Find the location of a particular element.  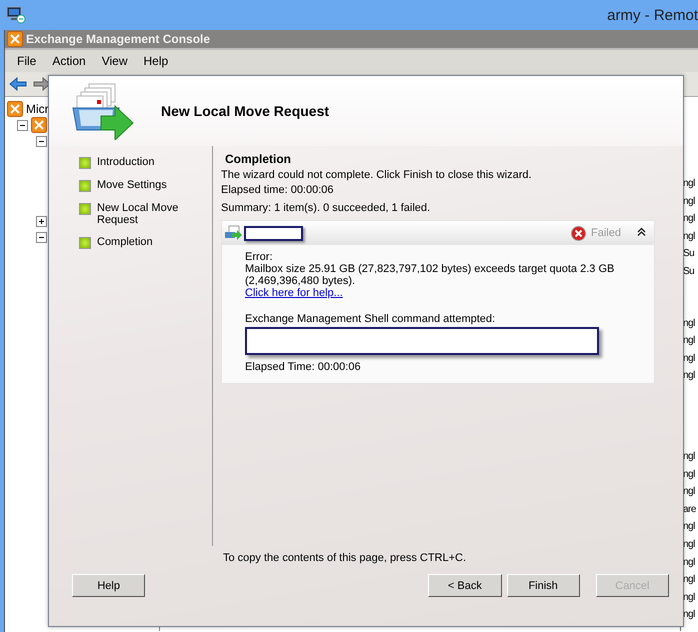

error-message: Mailbox size 25.91 GB (27,823,797,102 bytes) exceeds target quota 2.3 GB (2,469,396,480 bytes). is located at coordinates (430, 275).